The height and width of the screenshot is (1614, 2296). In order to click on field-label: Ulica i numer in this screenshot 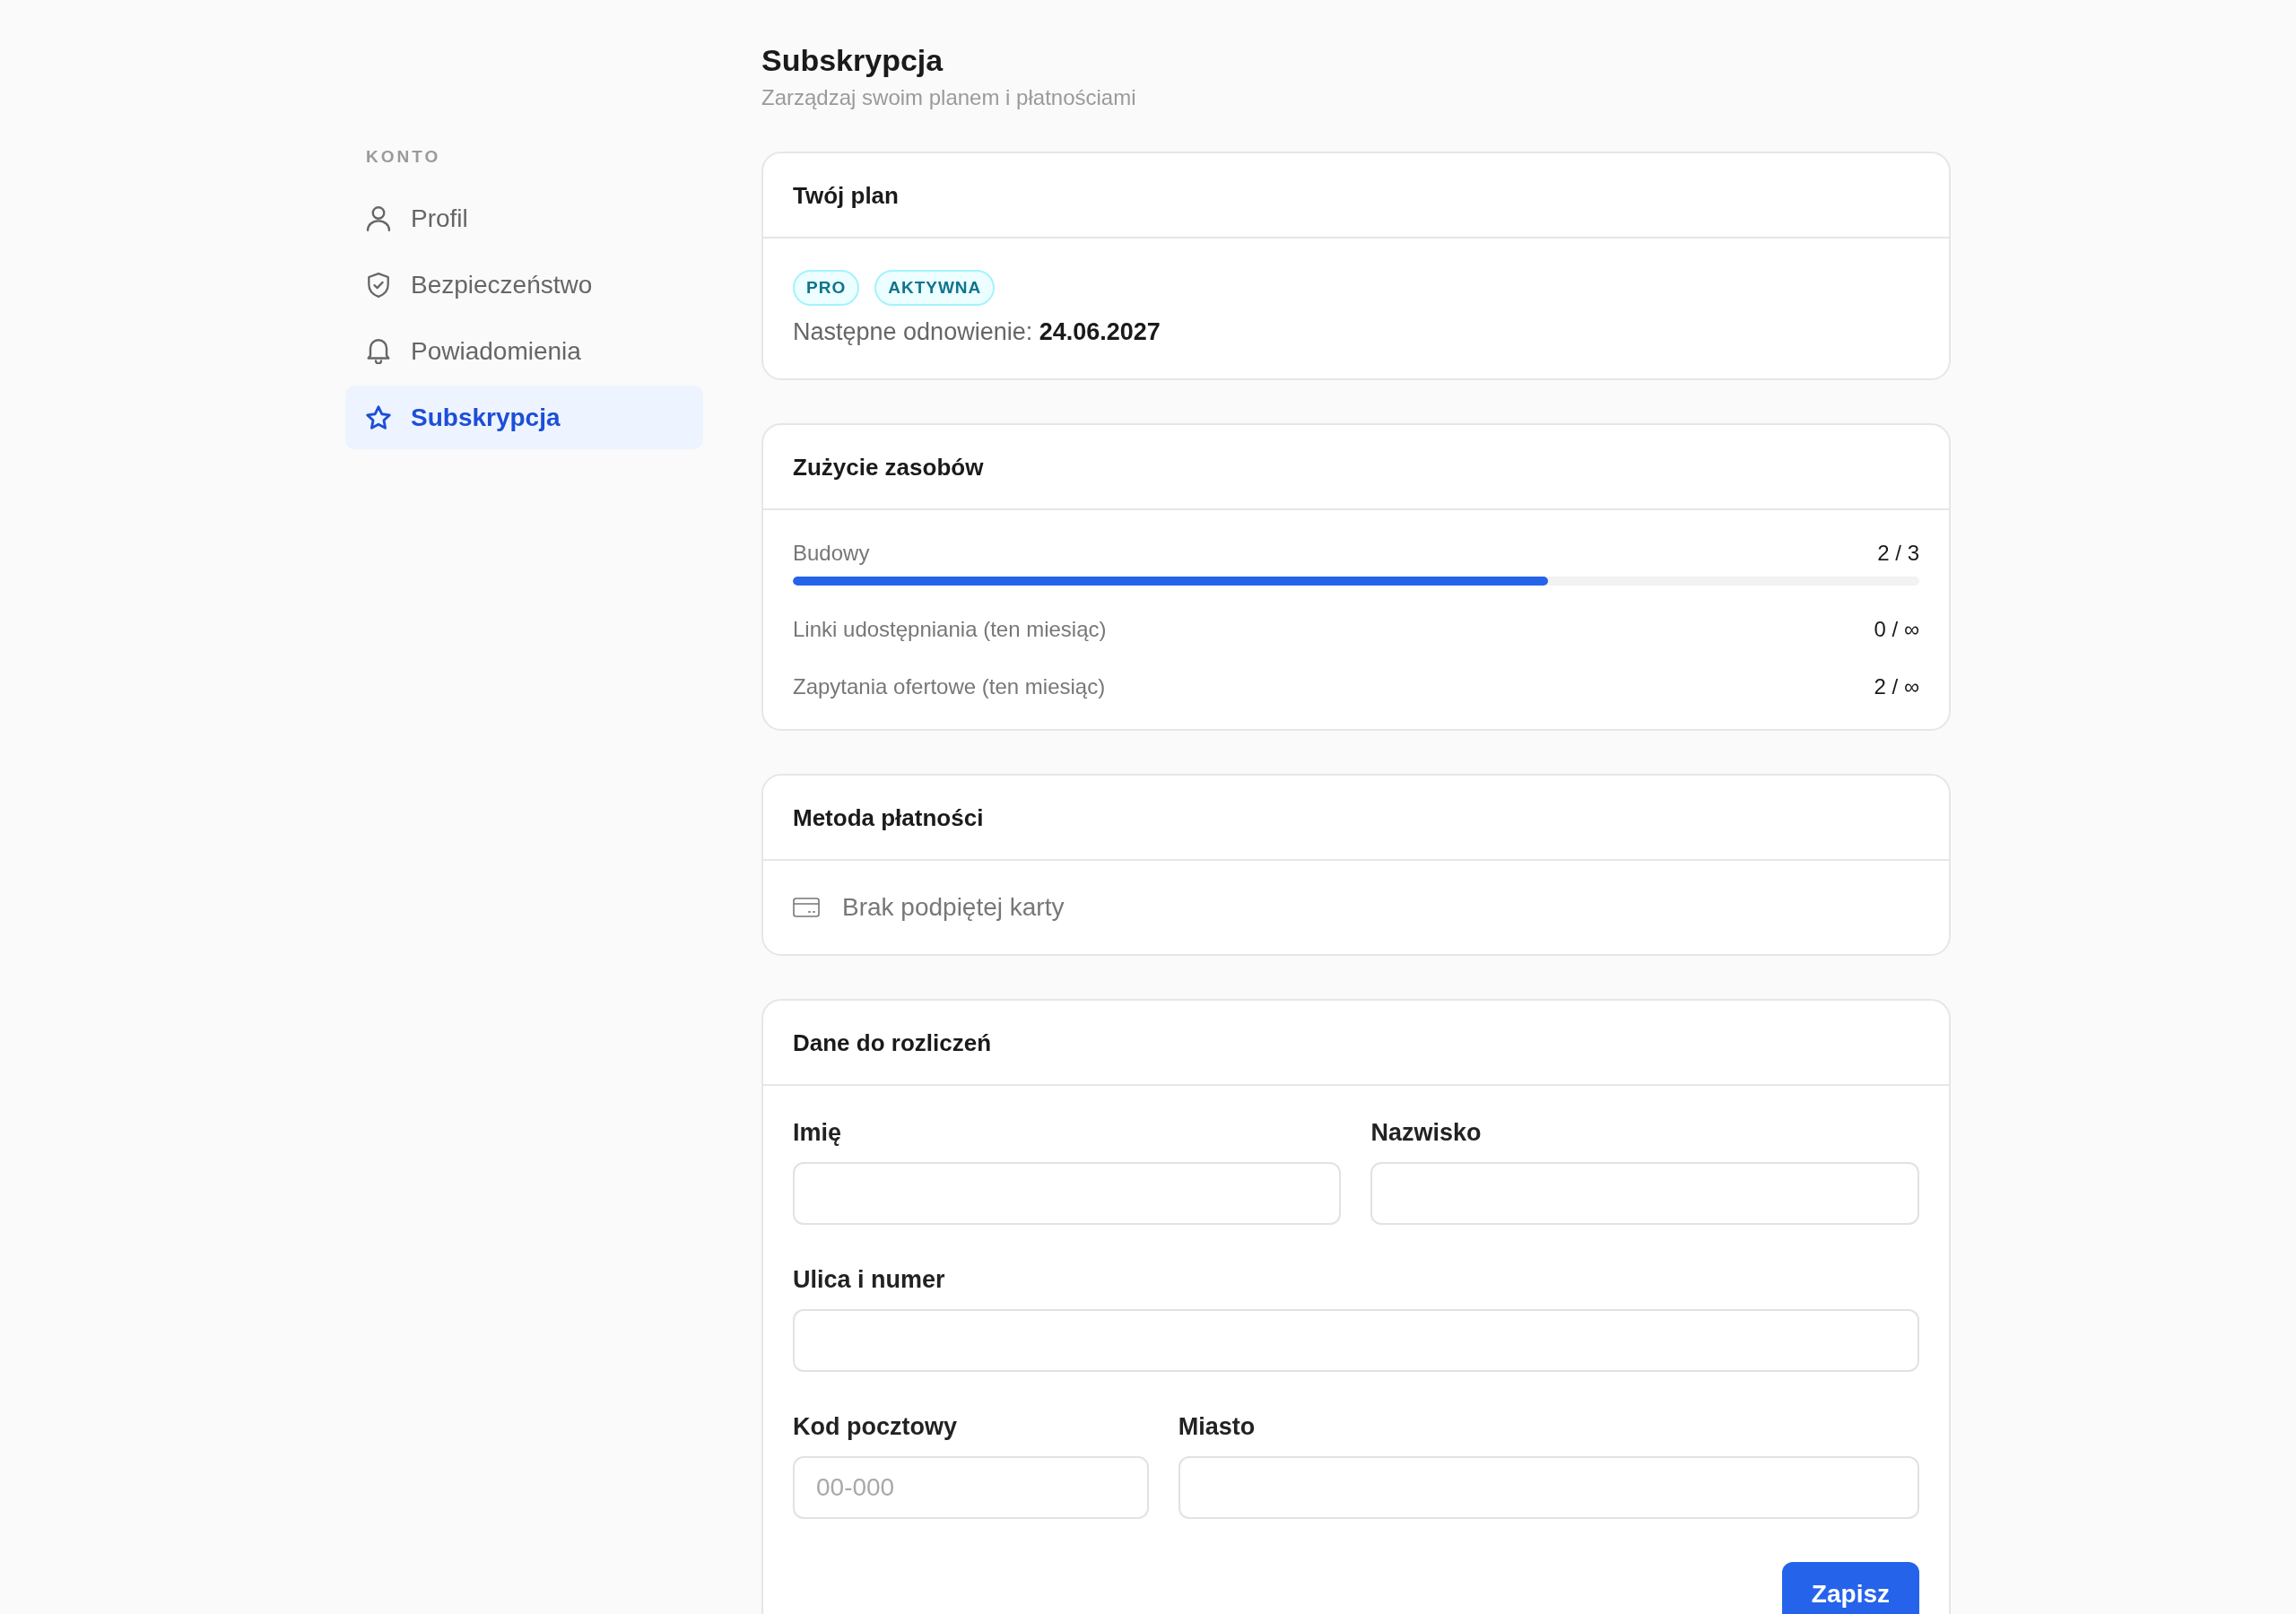, I will do `click(869, 1280)`.